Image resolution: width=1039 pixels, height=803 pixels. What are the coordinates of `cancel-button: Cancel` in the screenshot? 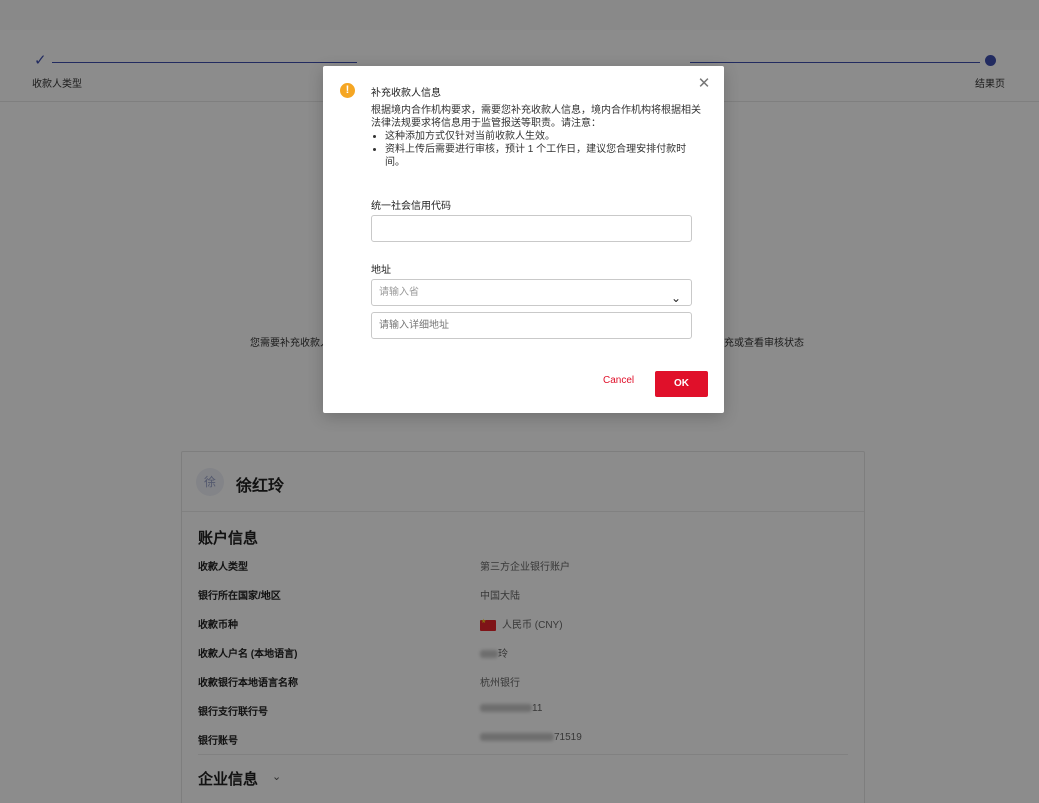 It's located at (618, 380).